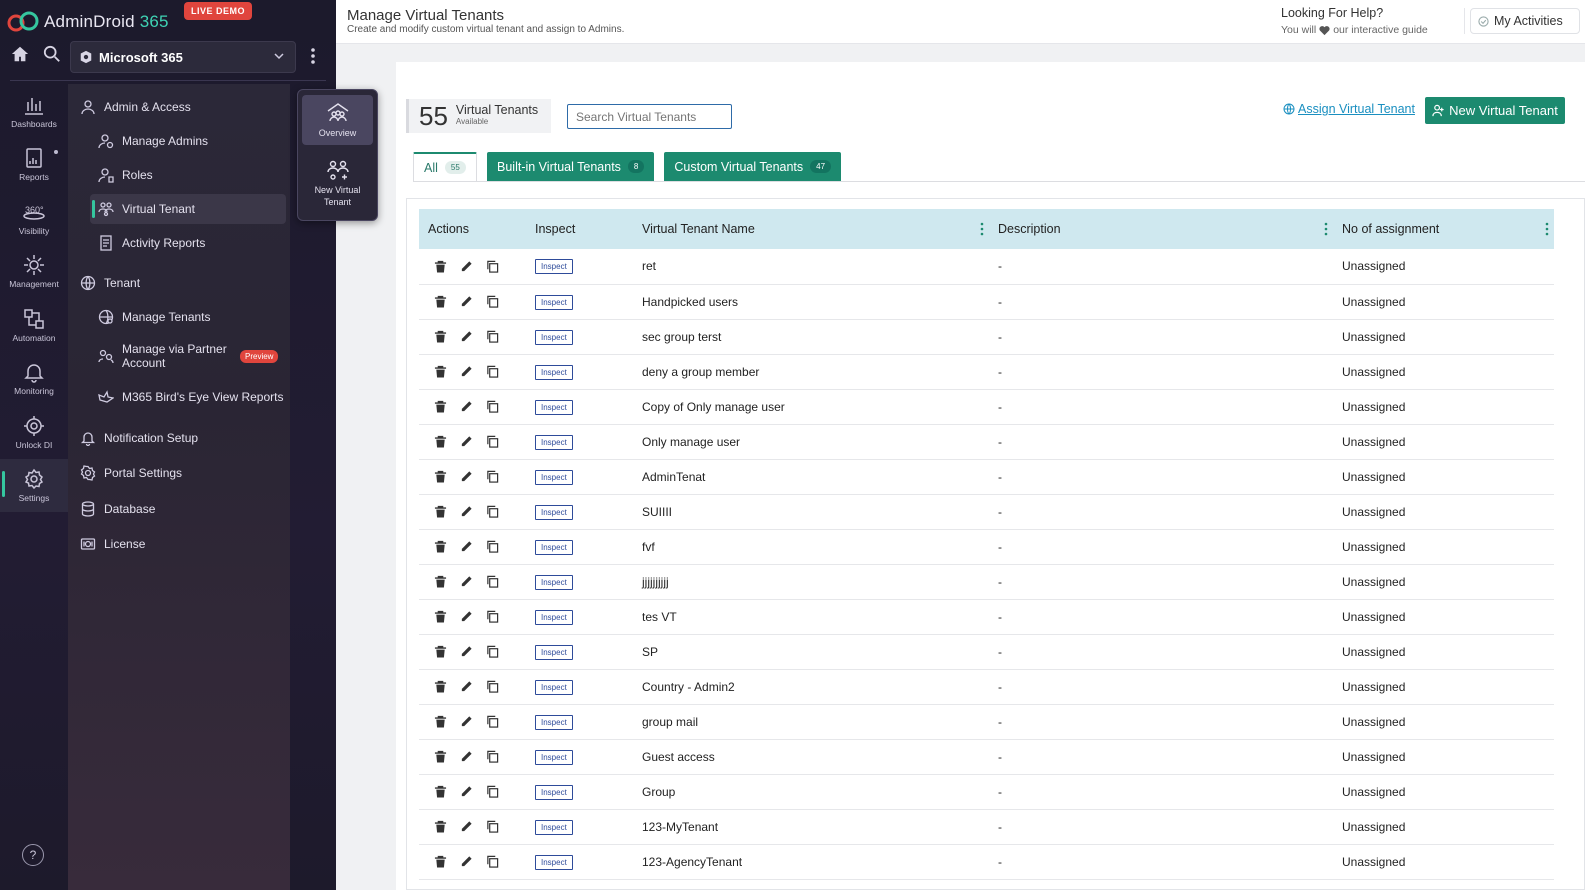 The image size is (1585, 890). What do you see at coordinates (33, 855) in the screenshot?
I see `help-button: ?` at bounding box center [33, 855].